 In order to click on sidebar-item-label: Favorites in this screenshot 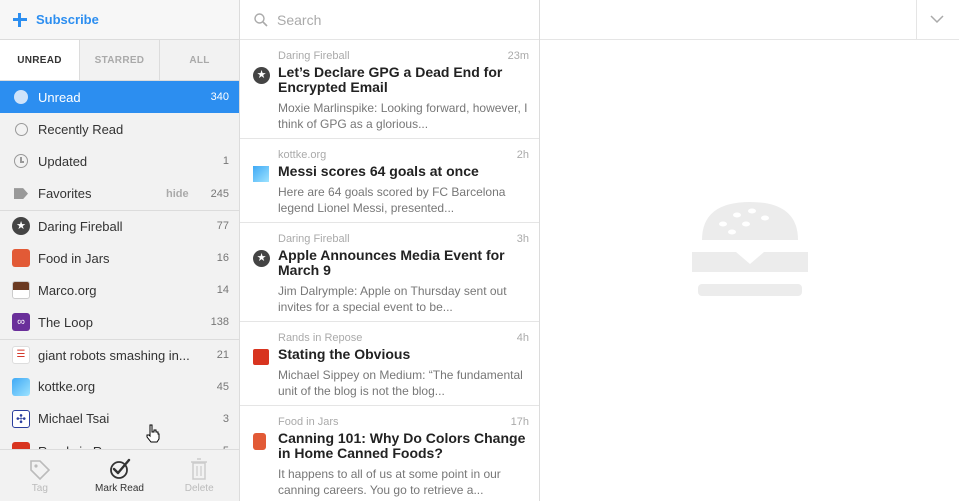, I will do `click(65, 194)`.